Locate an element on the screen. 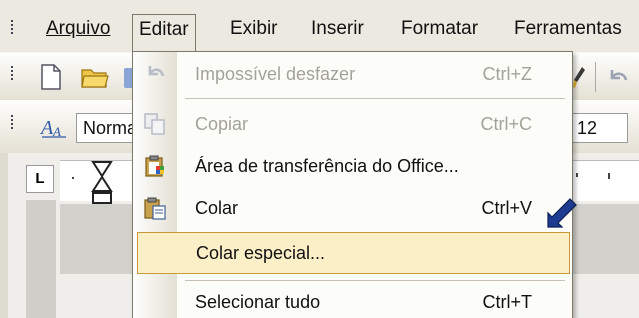 The width and height of the screenshot is (639, 318). clipboard-office-icon is located at coordinates (154, 166).